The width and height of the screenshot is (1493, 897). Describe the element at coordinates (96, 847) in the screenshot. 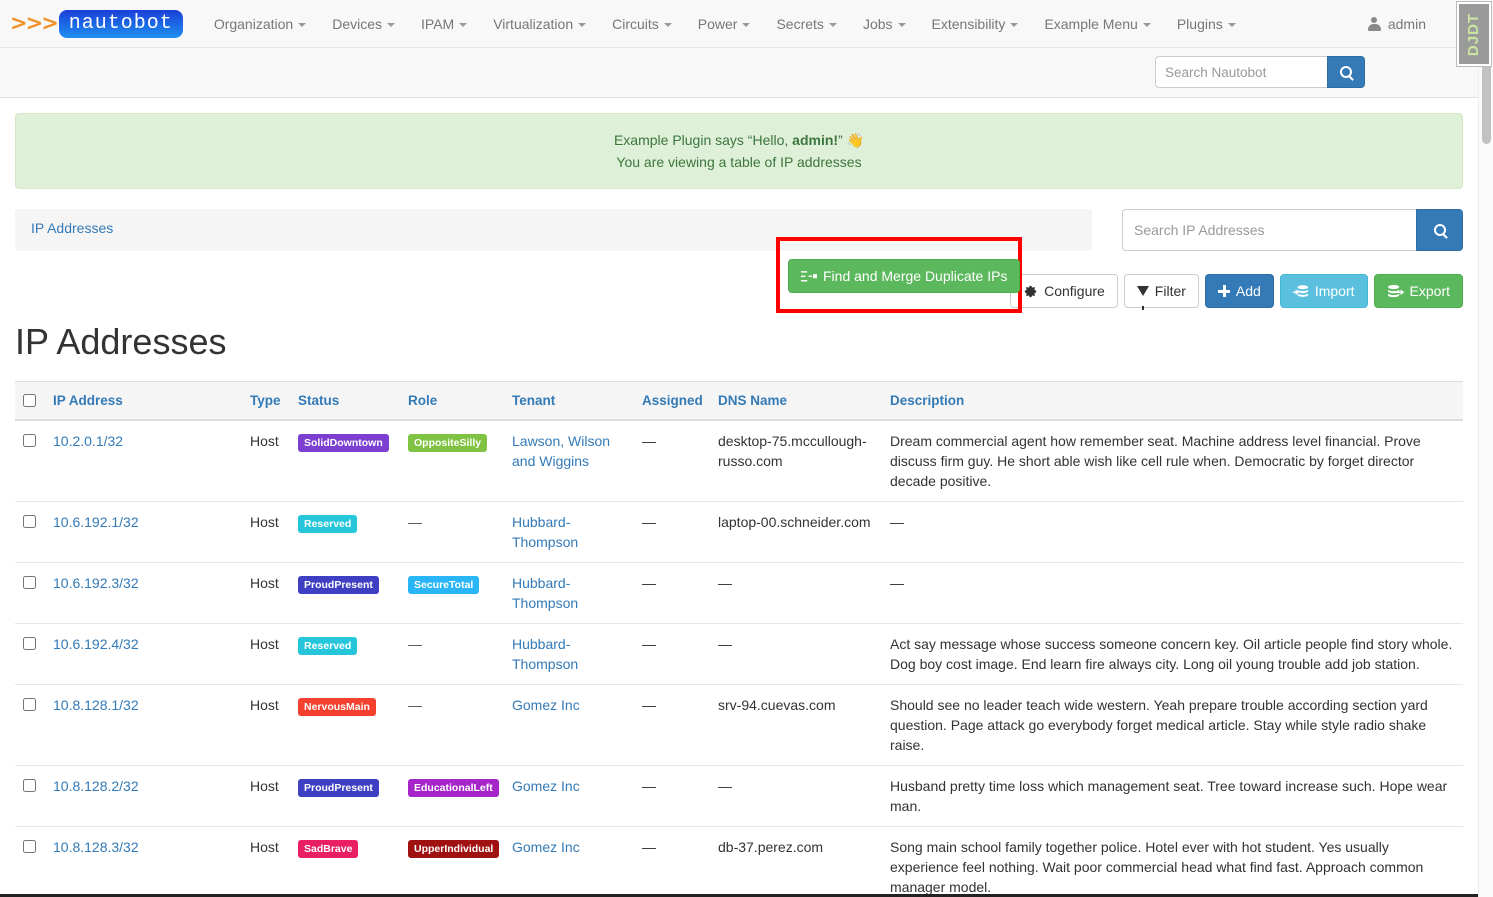

I see `ip-address-link: 10.8.128.3/32` at that location.